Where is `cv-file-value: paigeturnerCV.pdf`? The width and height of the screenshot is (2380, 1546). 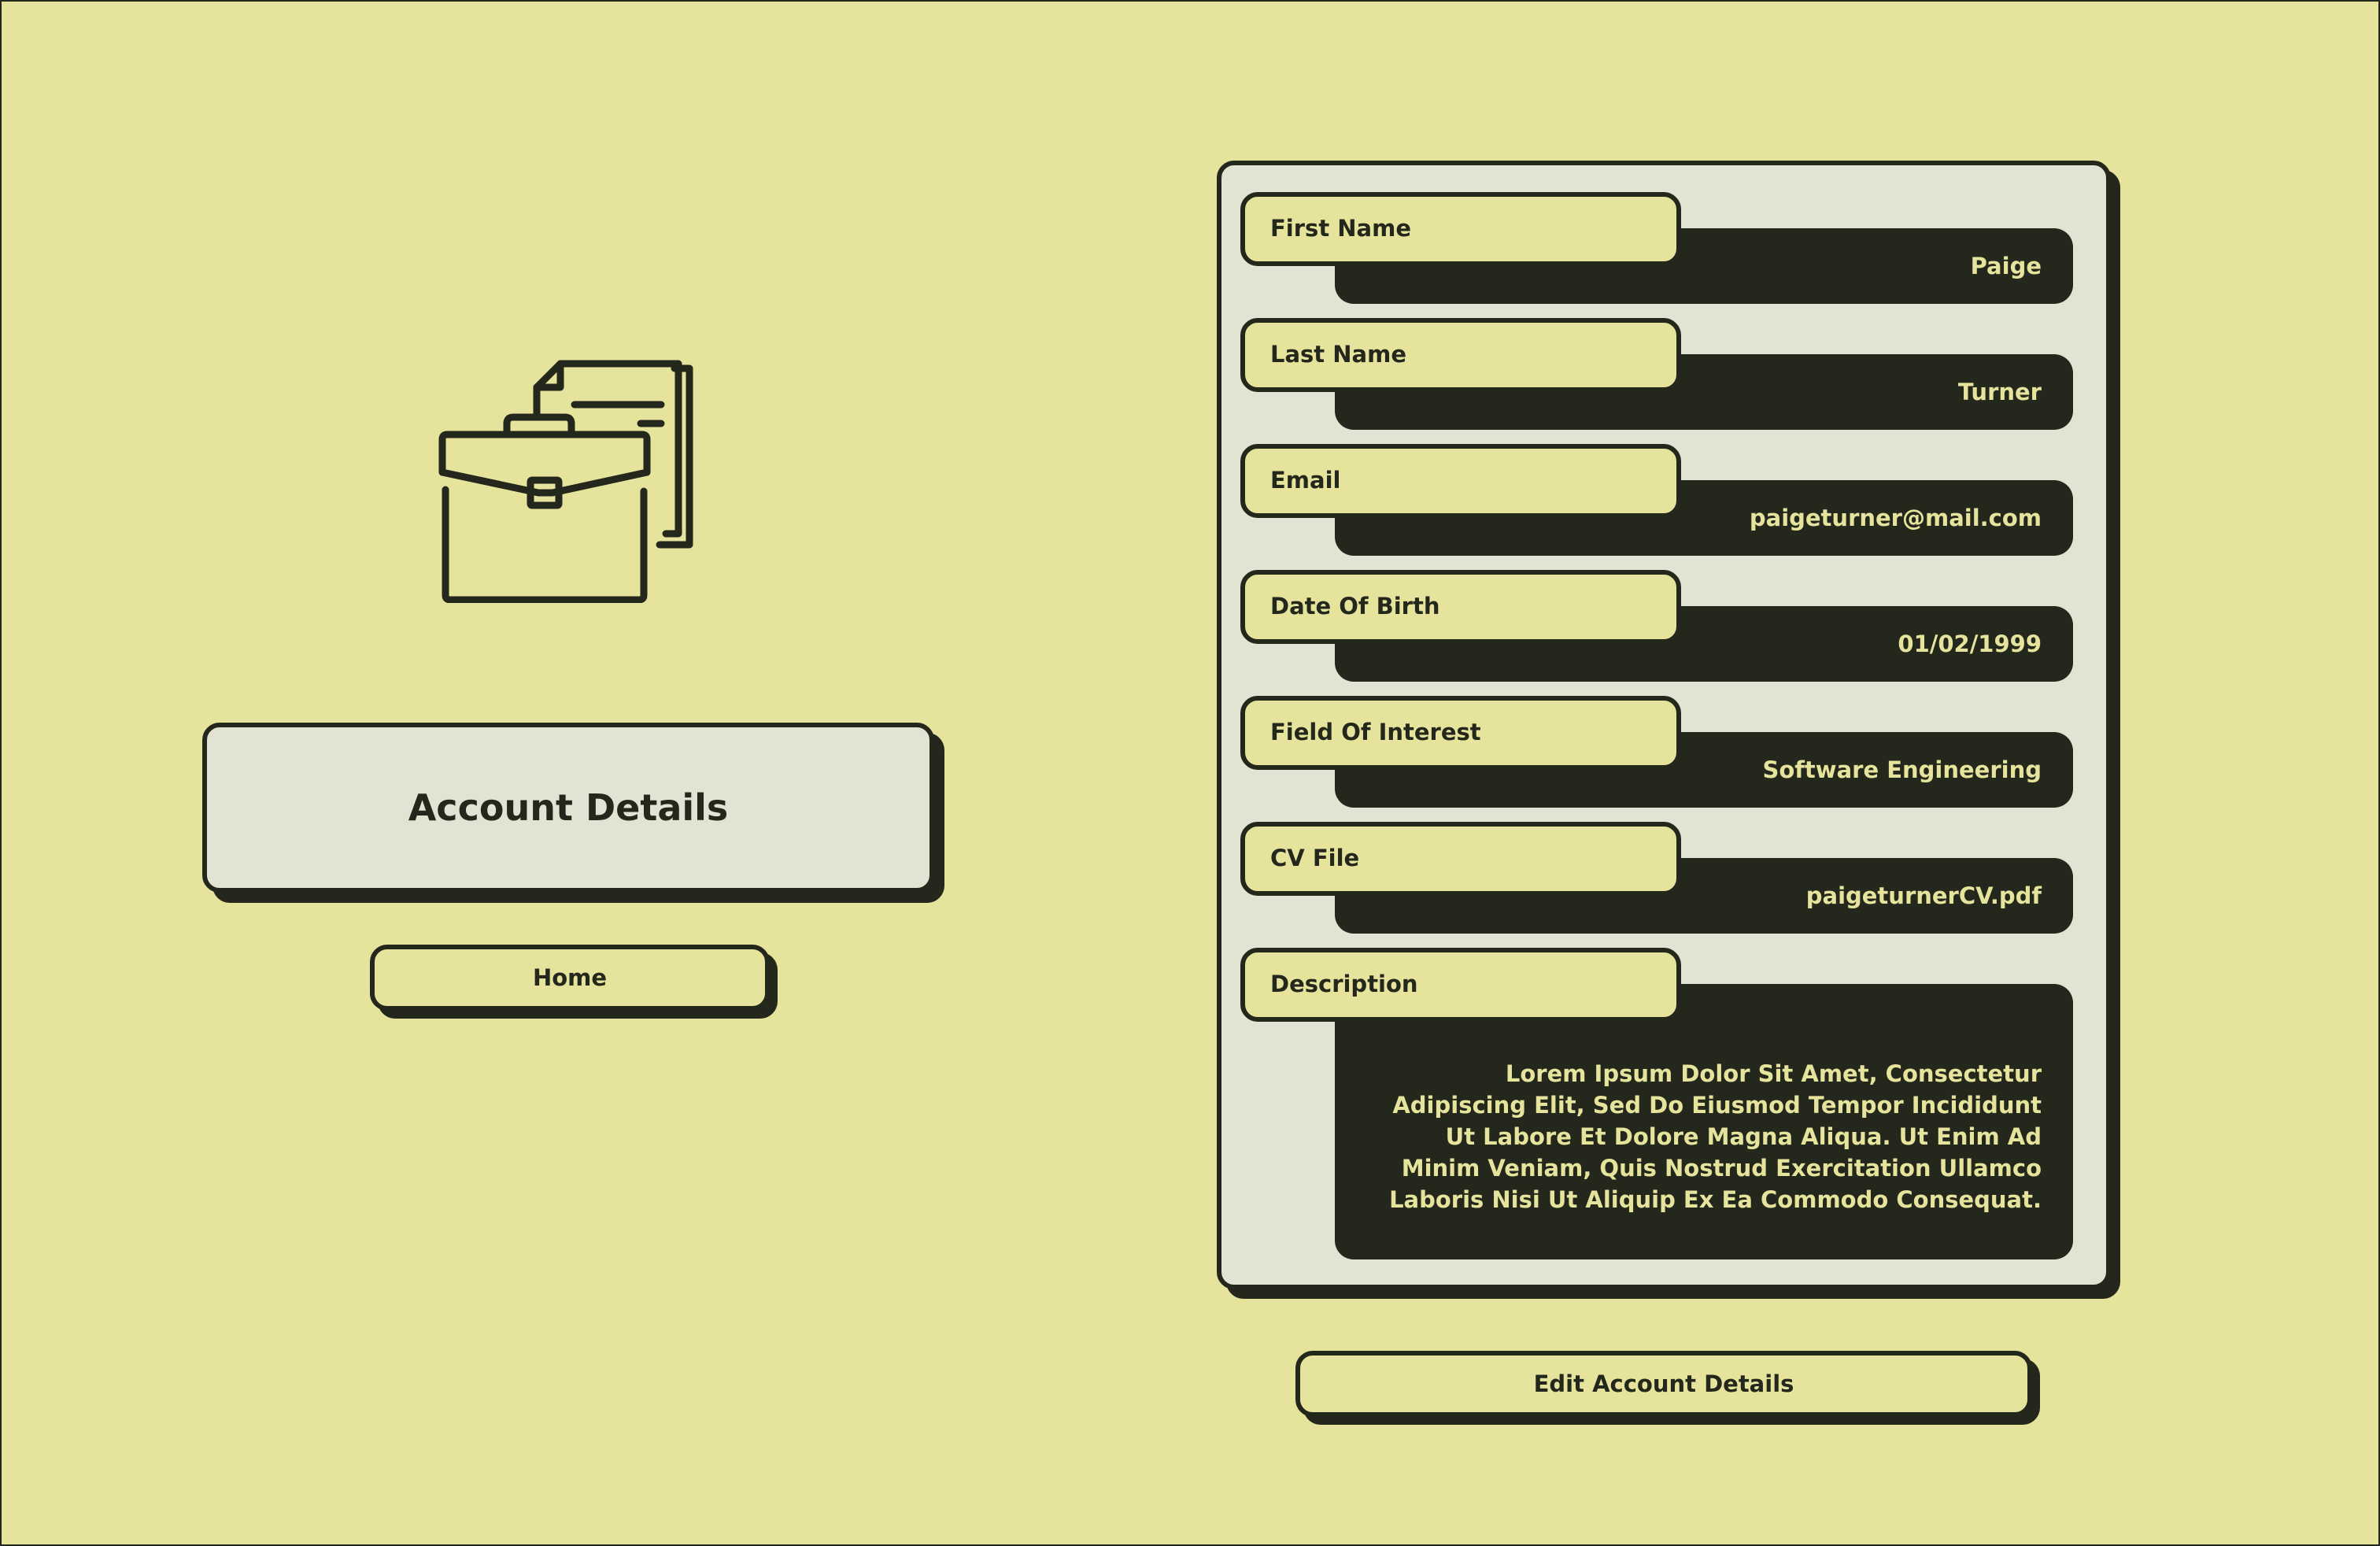
cv-file-value: paigeturnerCV.pdf is located at coordinates (1924, 896).